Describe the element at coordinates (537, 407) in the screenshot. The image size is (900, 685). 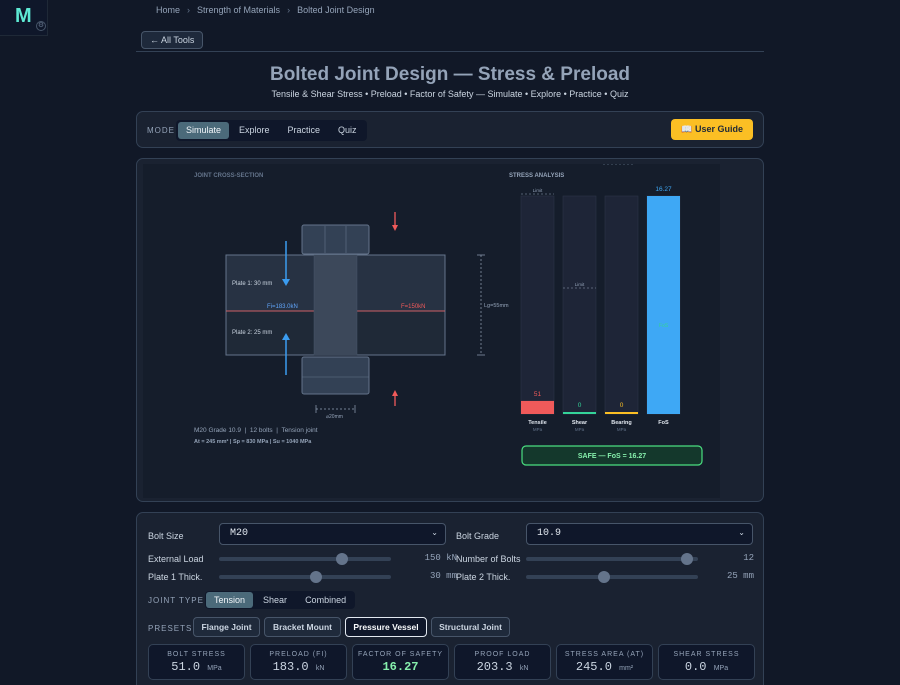
I see `bar-fill-tensile` at that location.